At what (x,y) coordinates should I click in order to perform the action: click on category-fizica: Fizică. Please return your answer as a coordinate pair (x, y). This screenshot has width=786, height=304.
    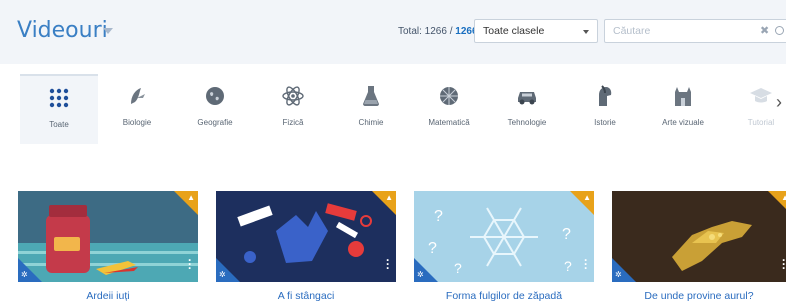
    Looking at the image, I should click on (293, 109).